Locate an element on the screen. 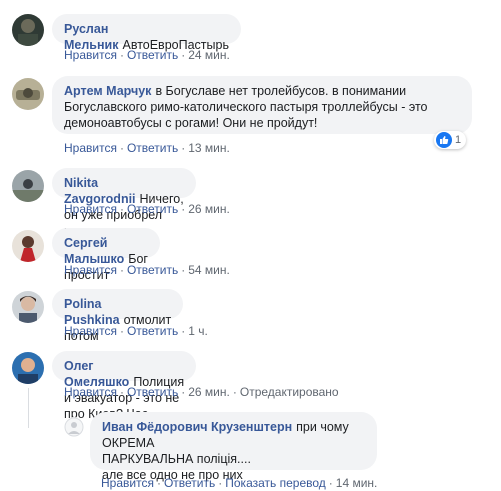 The width and height of the screenshot is (501, 491). author-name: Артем Марчук is located at coordinates (107, 91).